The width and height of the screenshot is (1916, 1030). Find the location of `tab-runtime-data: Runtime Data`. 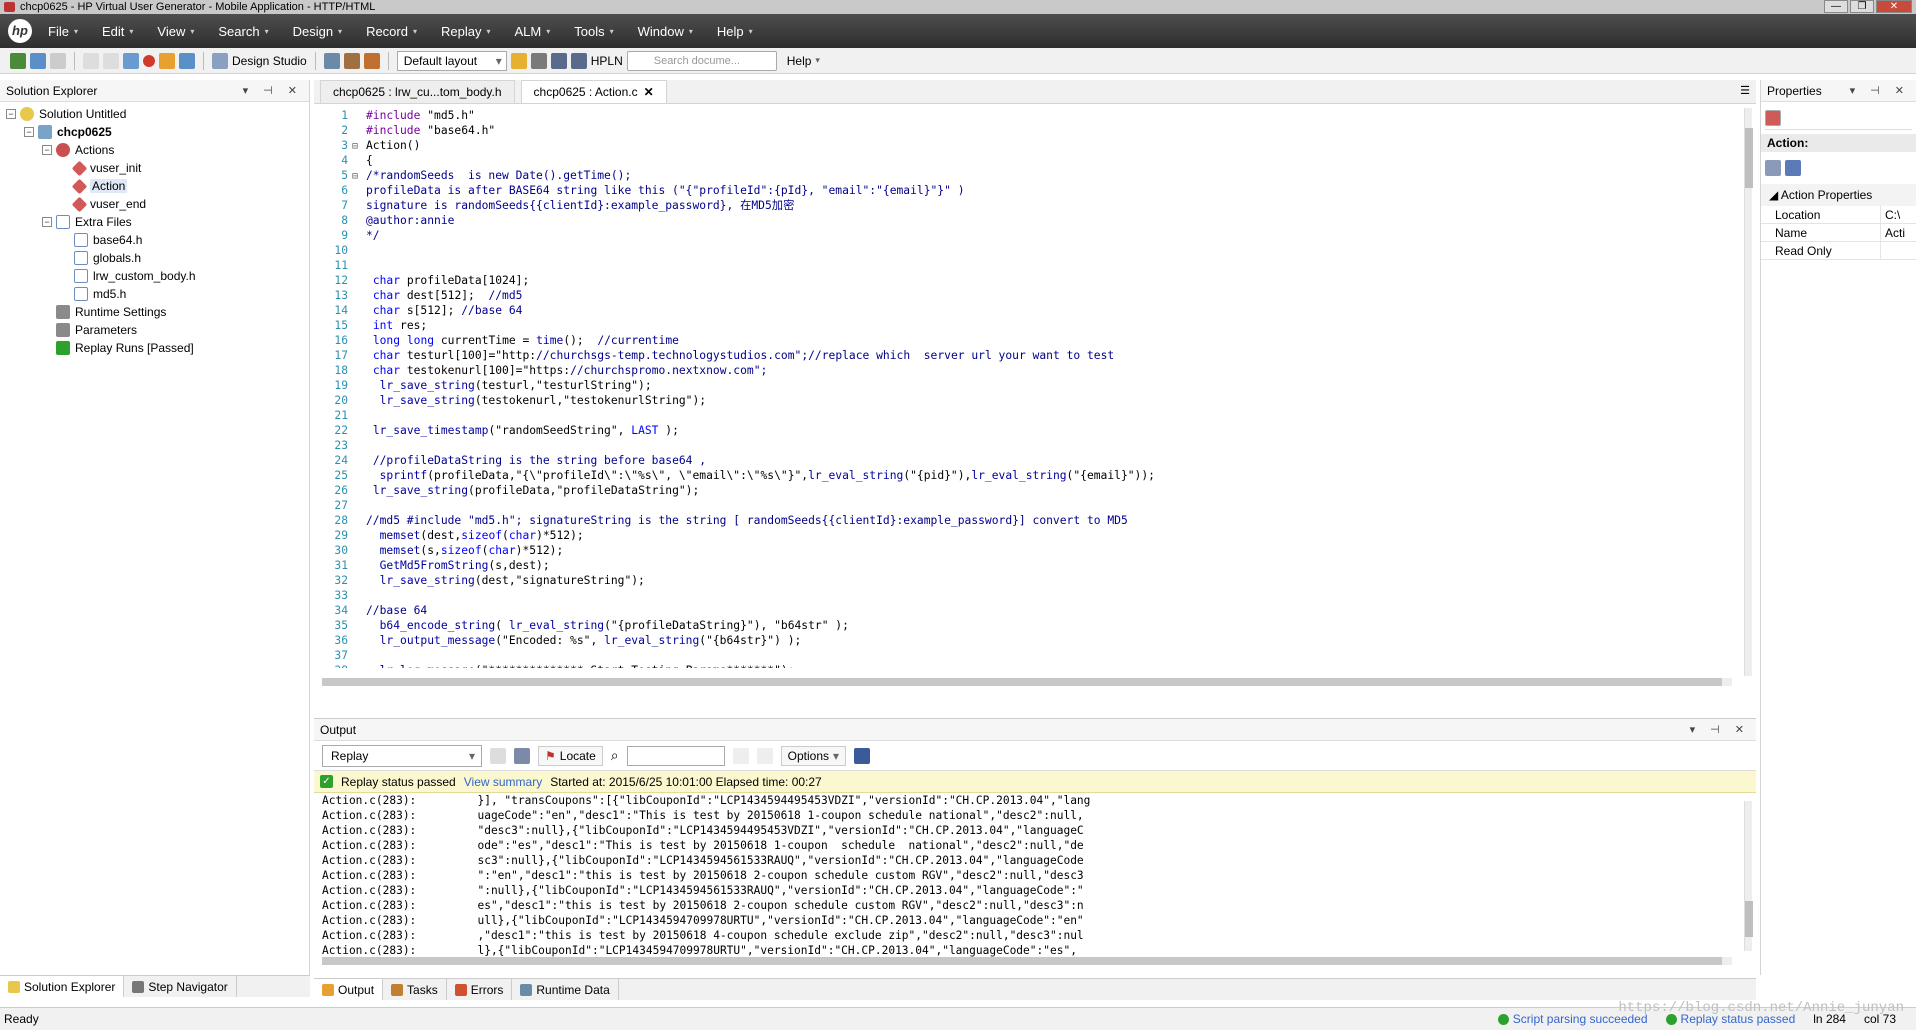

tab-runtime-data: Runtime Data is located at coordinates (565, 989).